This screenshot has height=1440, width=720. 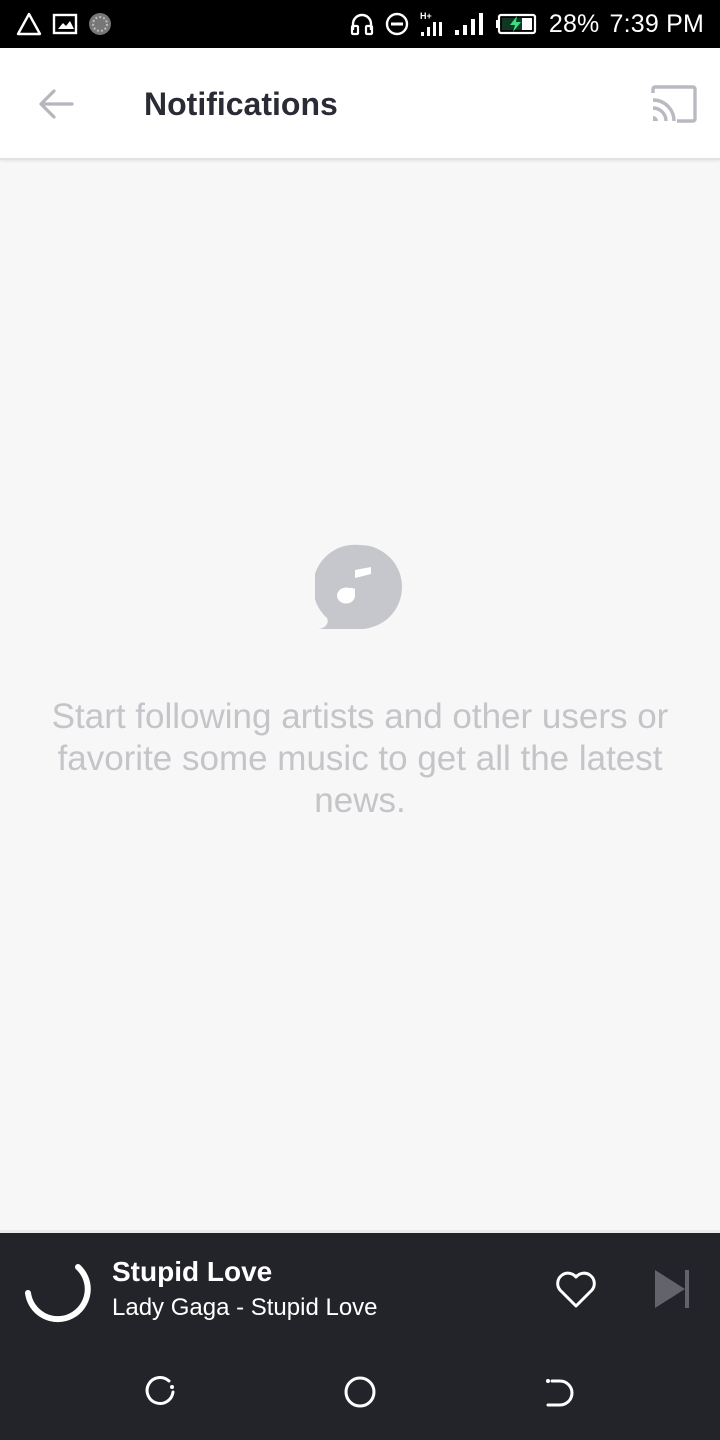 I want to click on back-icon, so click(x=560, y=1393).